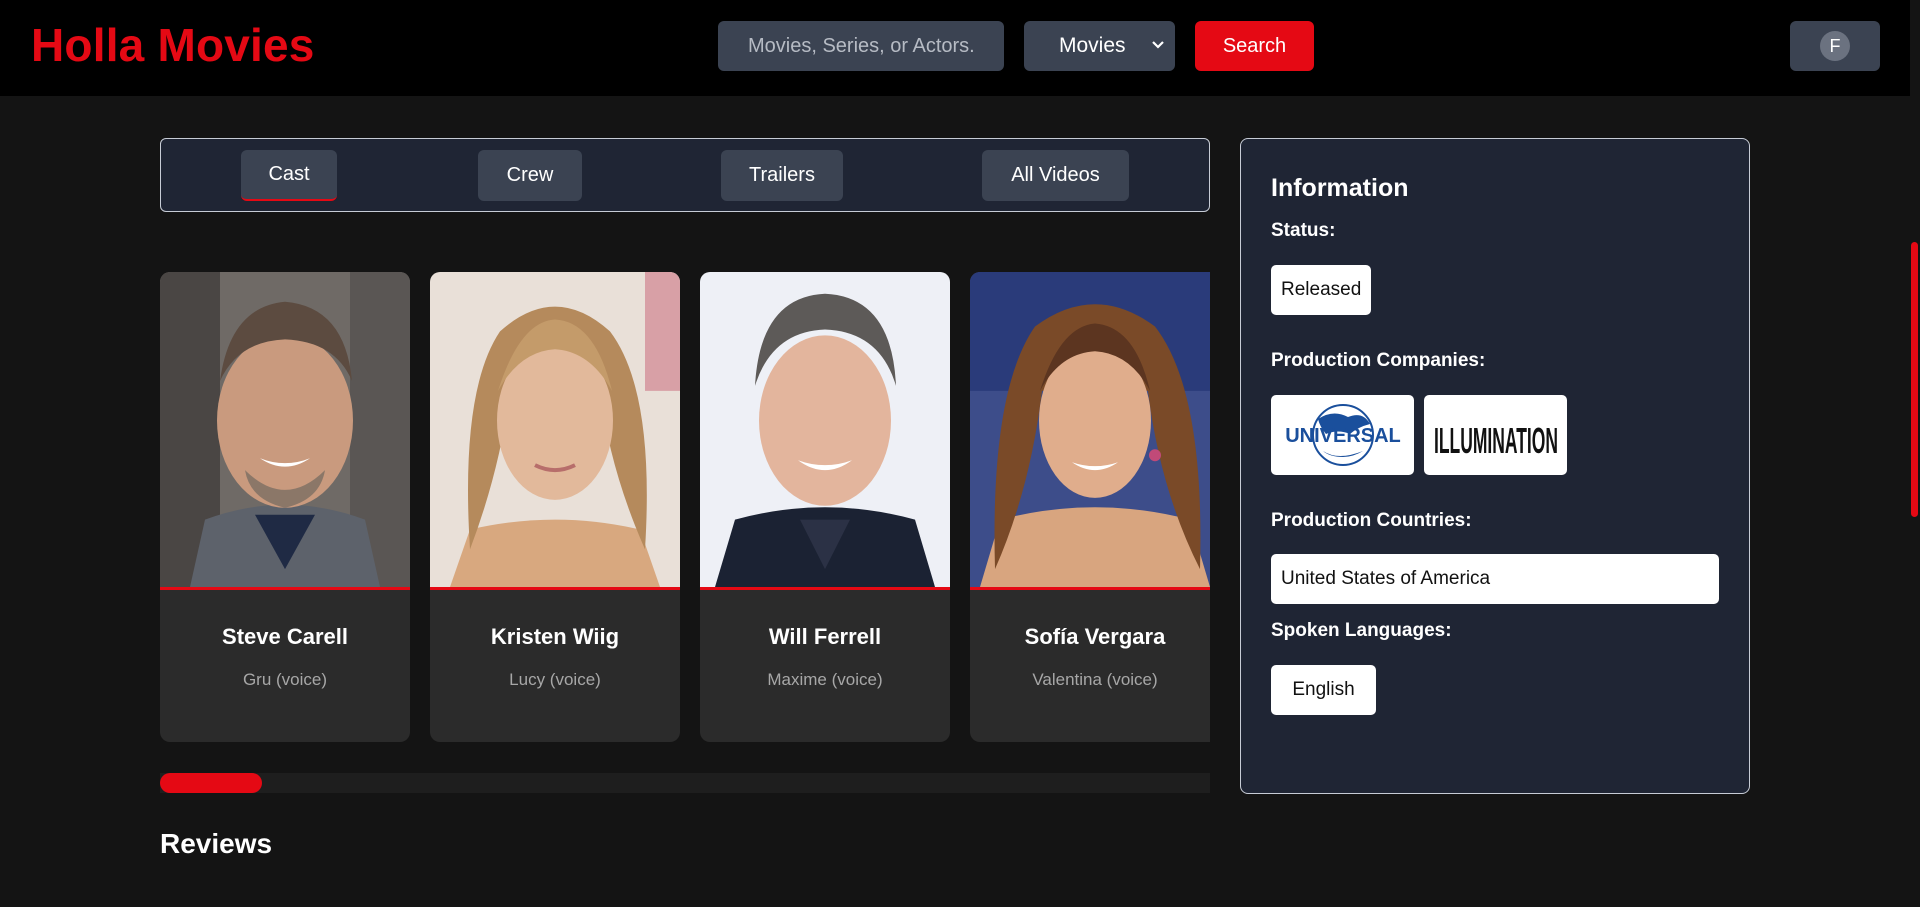 The width and height of the screenshot is (1920, 907). What do you see at coordinates (1095, 679) in the screenshot?
I see `cast-role: Valentina (voice)` at bounding box center [1095, 679].